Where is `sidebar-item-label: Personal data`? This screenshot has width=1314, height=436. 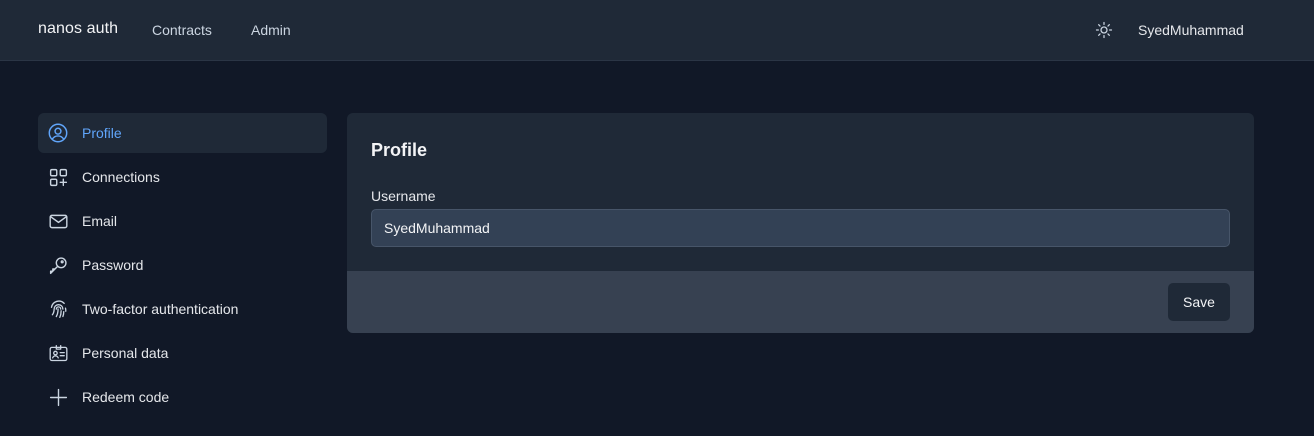 sidebar-item-label: Personal data is located at coordinates (125, 353).